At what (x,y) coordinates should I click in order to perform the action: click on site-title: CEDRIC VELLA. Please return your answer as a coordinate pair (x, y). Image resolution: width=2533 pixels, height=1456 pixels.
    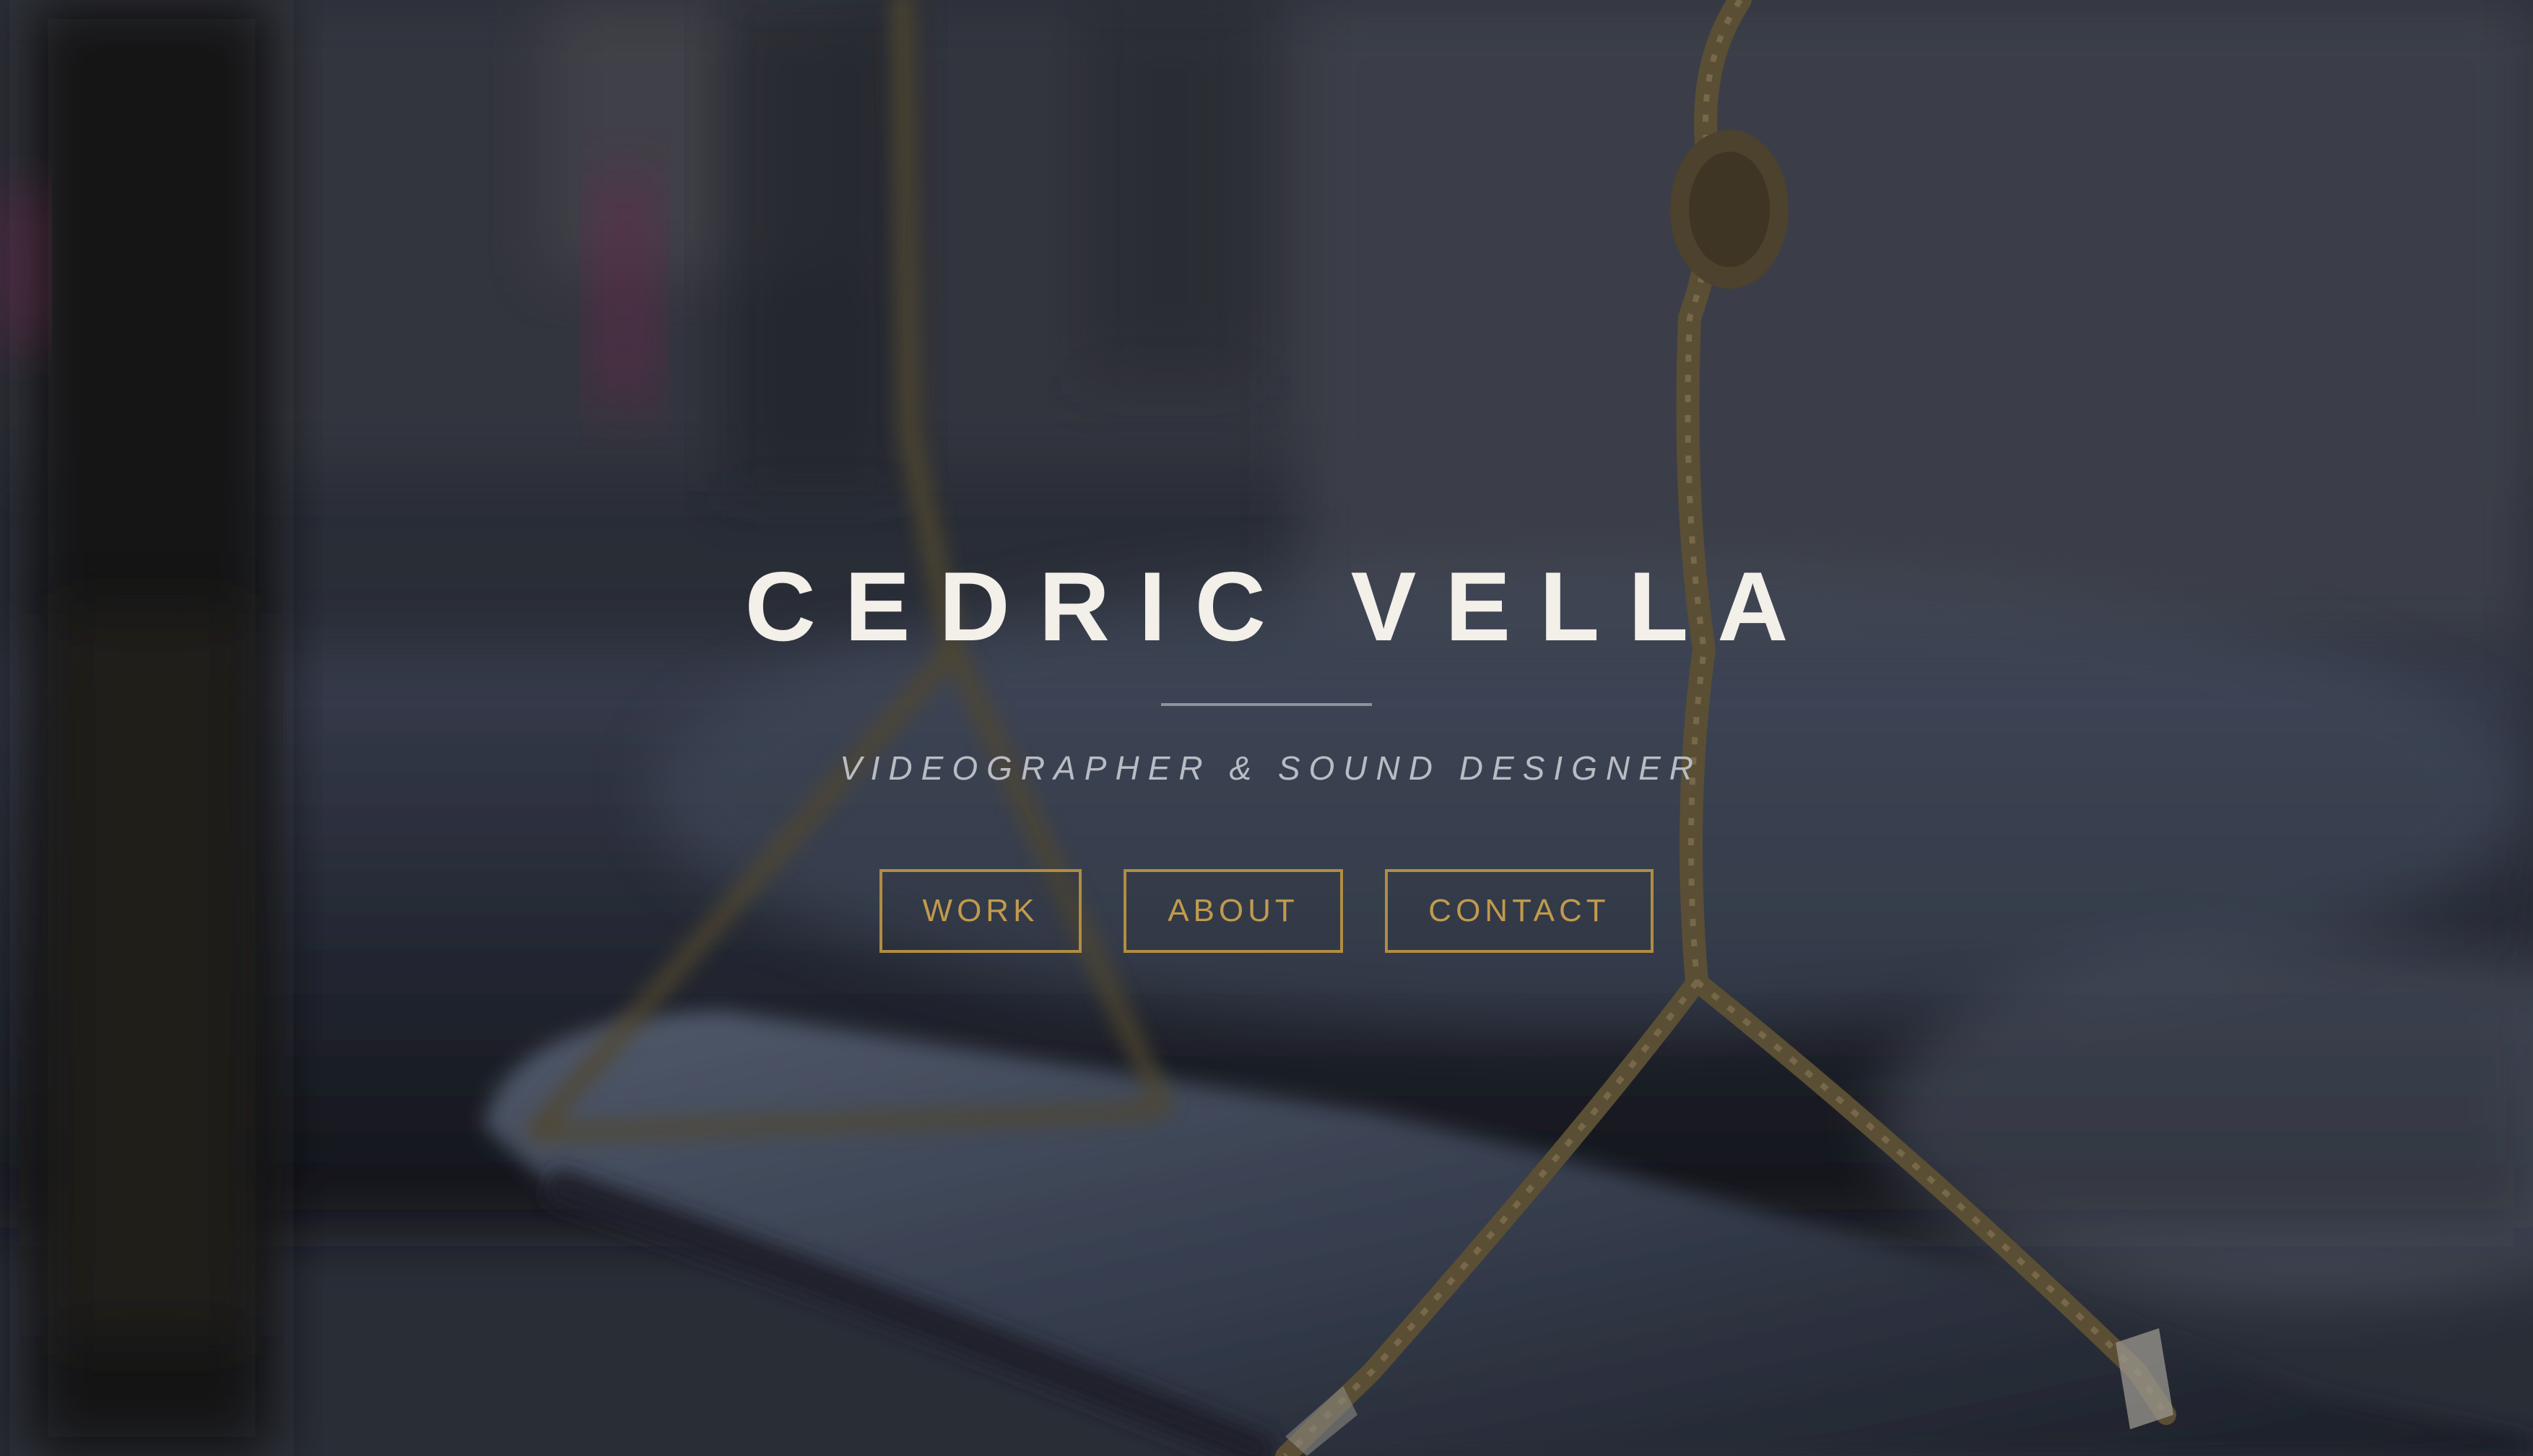
    Looking at the image, I should click on (1280, 606).